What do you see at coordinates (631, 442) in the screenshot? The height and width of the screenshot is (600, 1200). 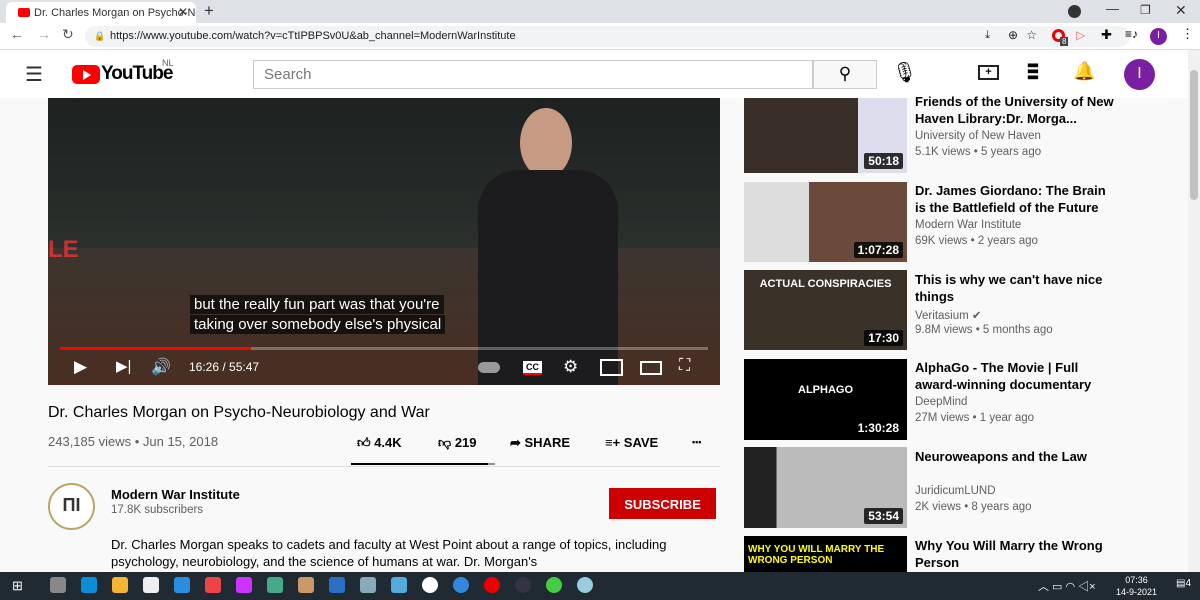 I see `save-button: ≡+ SAVE` at bounding box center [631, 442].